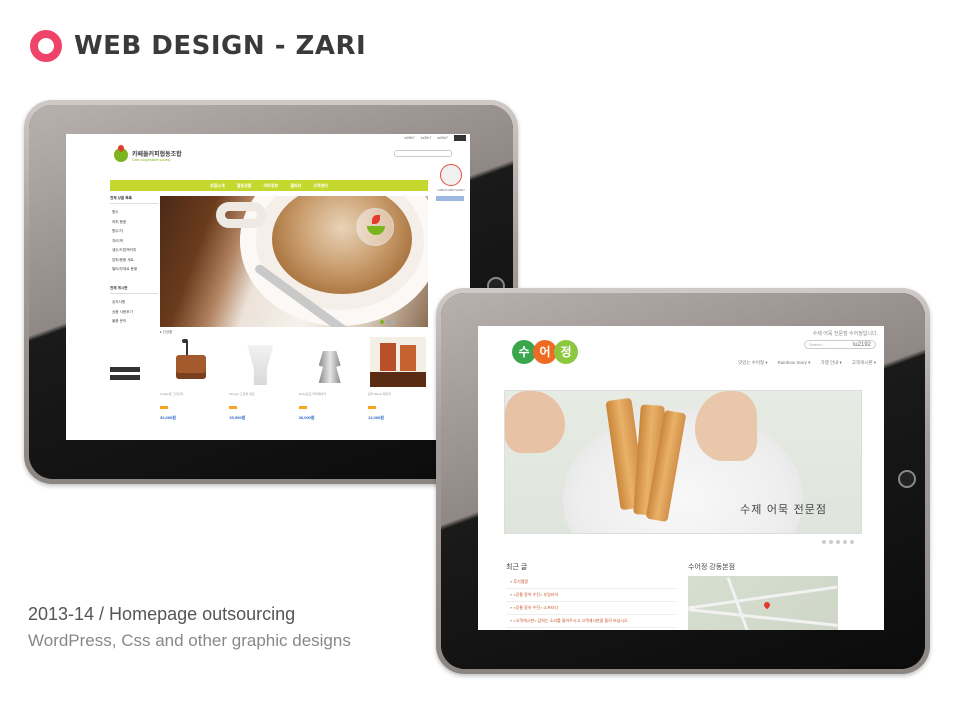 The image size is (960, 720). What do you see at coordinates (320, 186) in the screenshot?
I see `site1-nav-item: 고객센터` at bounding box center [320, 186].